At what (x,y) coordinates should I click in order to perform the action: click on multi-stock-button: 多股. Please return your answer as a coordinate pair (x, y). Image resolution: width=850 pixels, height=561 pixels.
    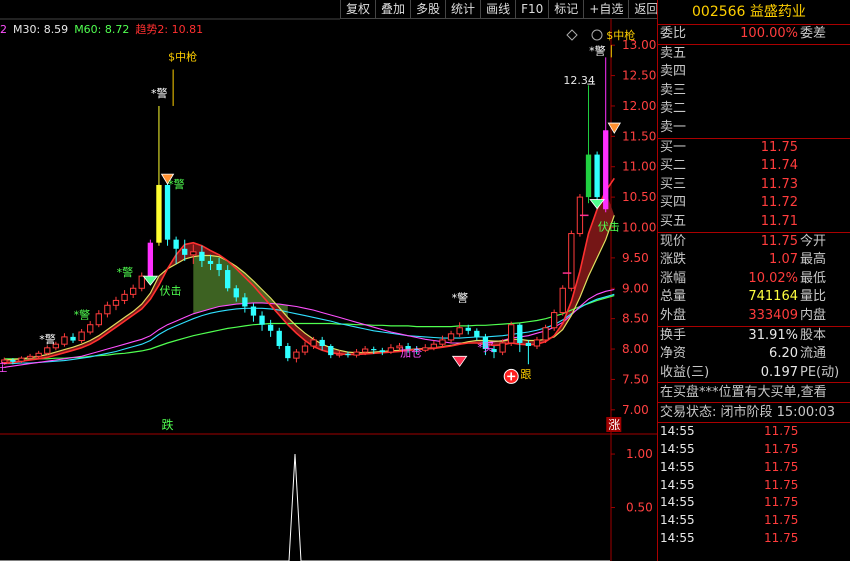
    Looking at the image, I should click on (428, 9).